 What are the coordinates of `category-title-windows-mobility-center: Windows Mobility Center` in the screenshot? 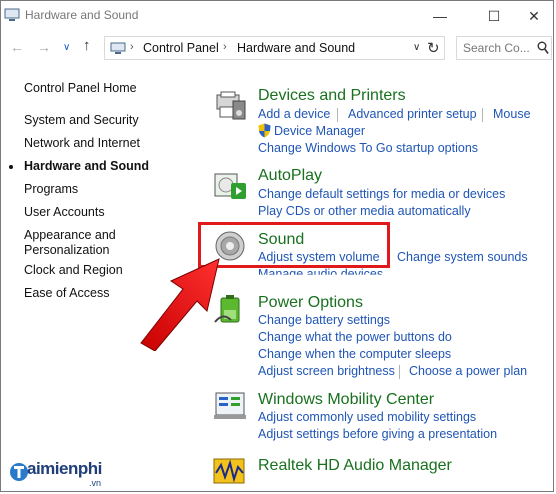 It's located at (346, 400).